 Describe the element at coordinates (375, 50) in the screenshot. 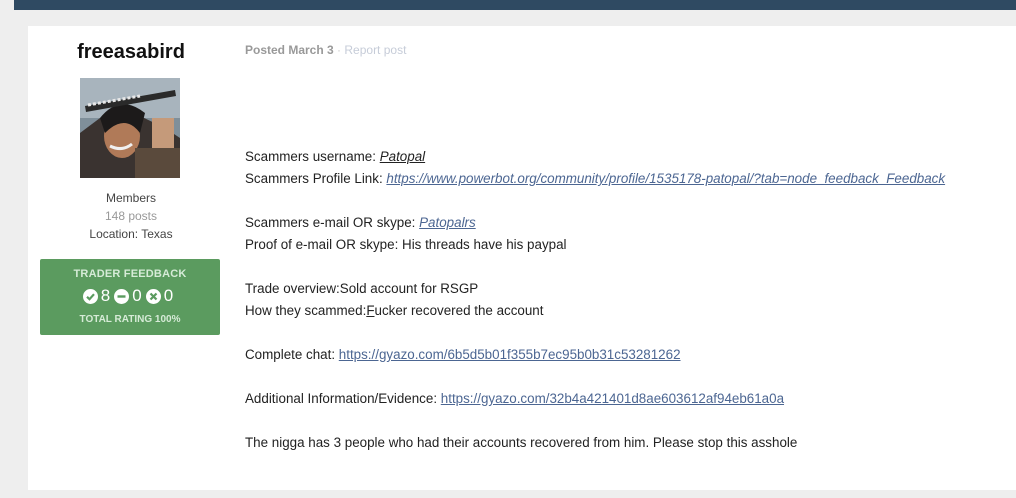

I see `report-post-link: Report post` at that location.